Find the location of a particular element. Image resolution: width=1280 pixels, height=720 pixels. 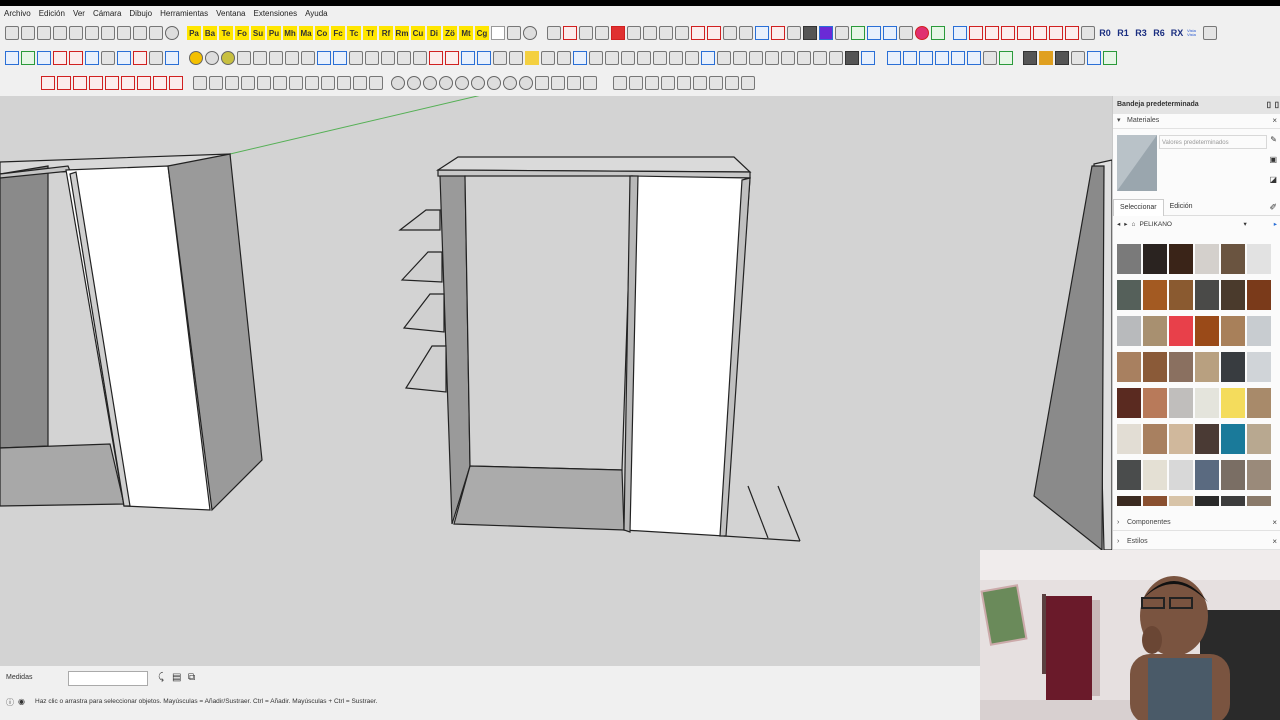

camera-pan-icon is located at coordinates (414, 83).